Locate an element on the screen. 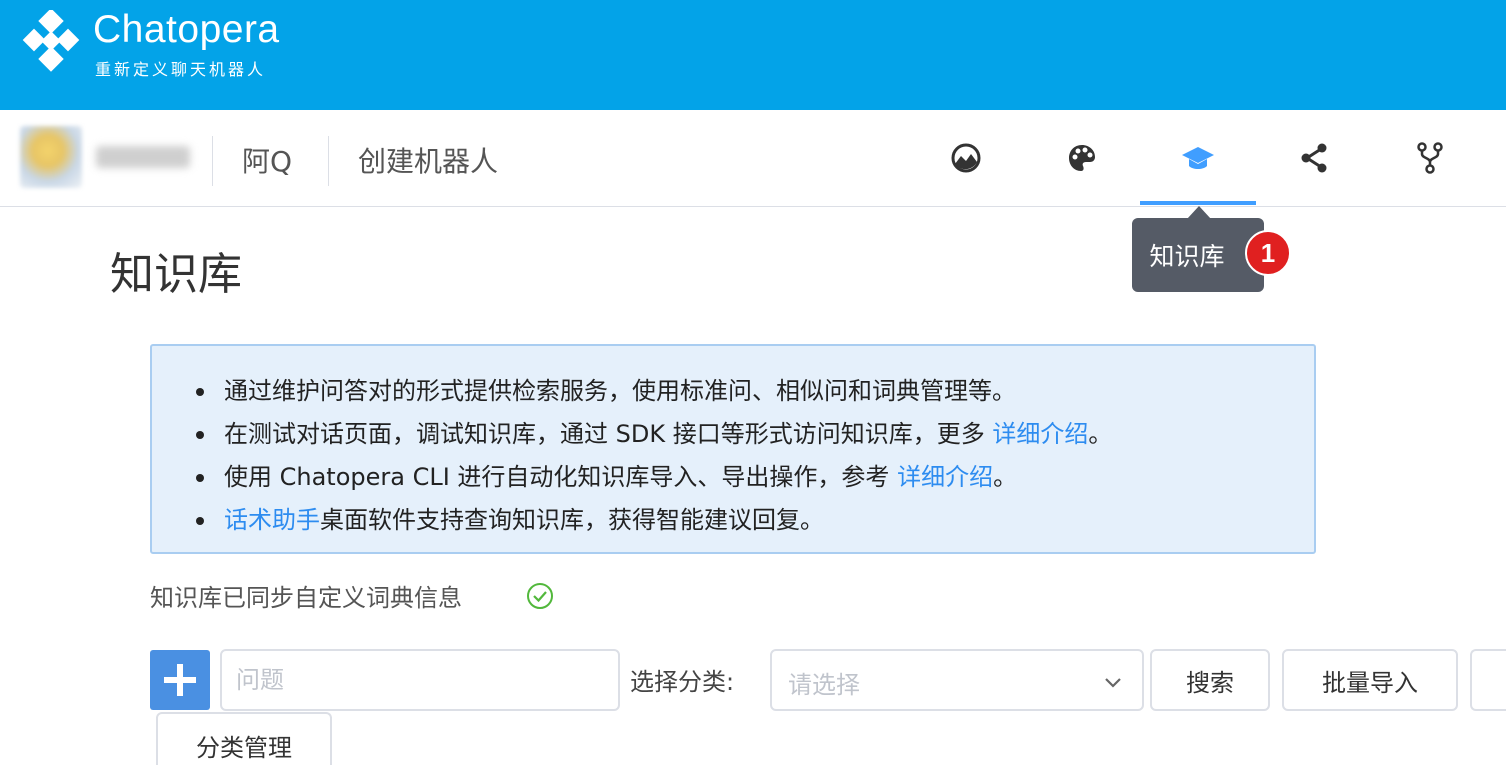 Image resolution: width=1506 pixels, height=765 pixels. bulk-import-button: 批量导入 is located at coordinates (1370, 680).